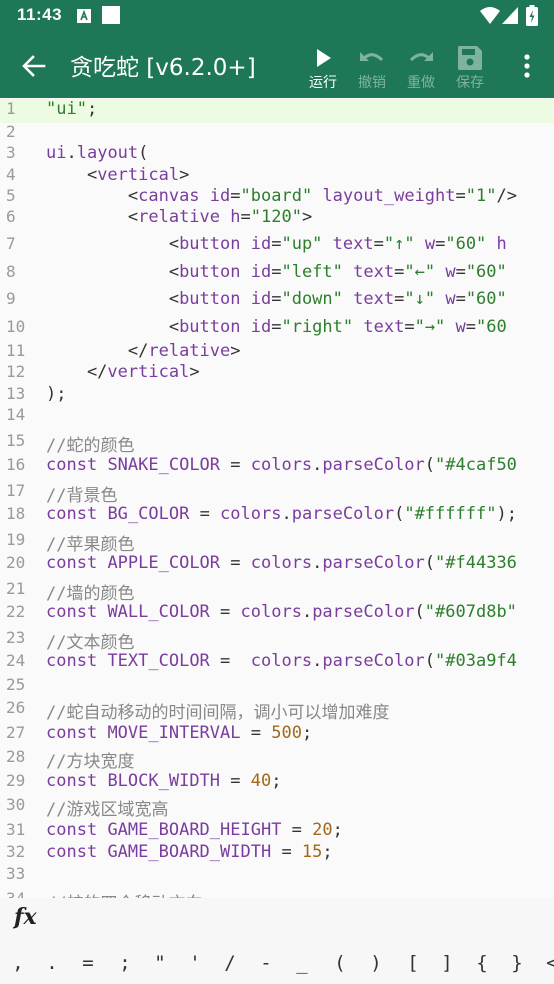 This screenshot has width=554, height=984. What do you see at coordinates (277, 542) in the screenshot?
I see `code-line: 19 //苹果颜色` at bounding box center [277, 542].